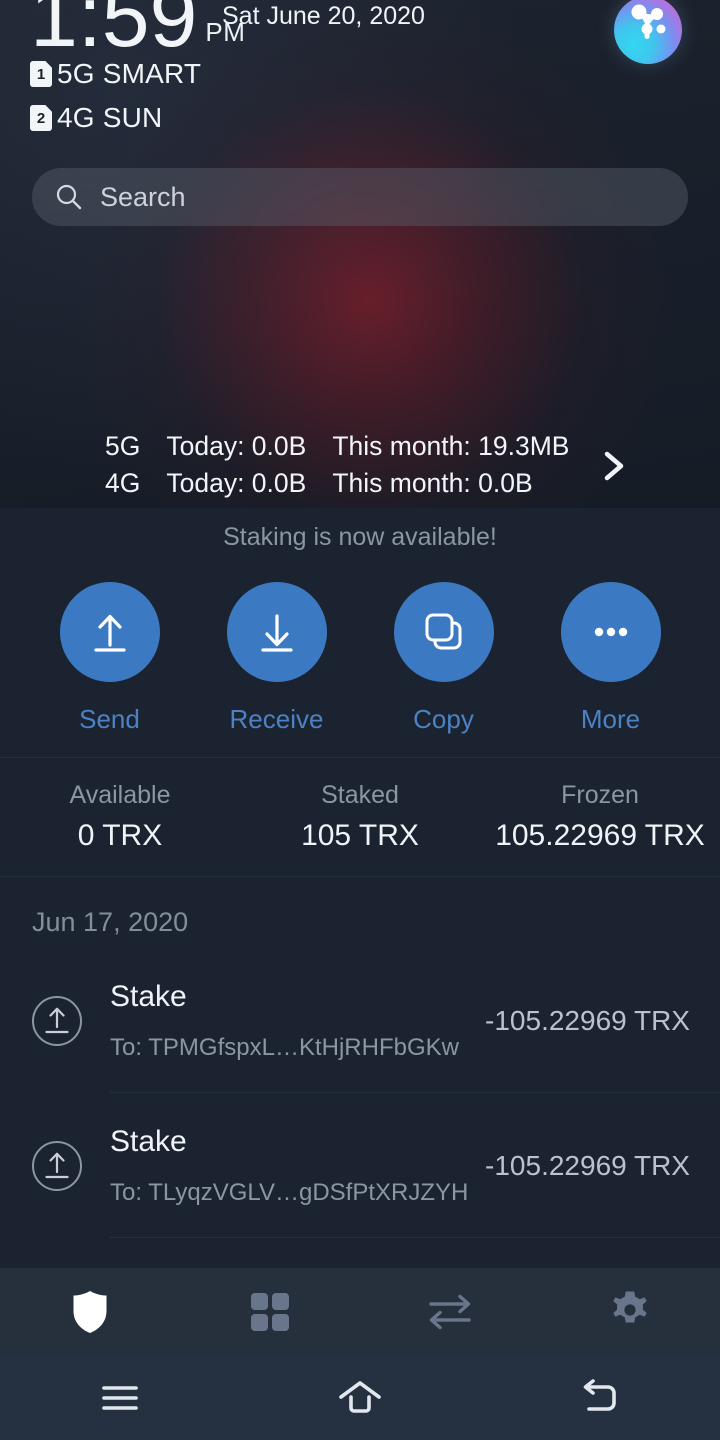 This screenshot has height=1440, width=720. Describe the element at coordinates (69, 197) in the screenshot. I see `search-icon` at that location.